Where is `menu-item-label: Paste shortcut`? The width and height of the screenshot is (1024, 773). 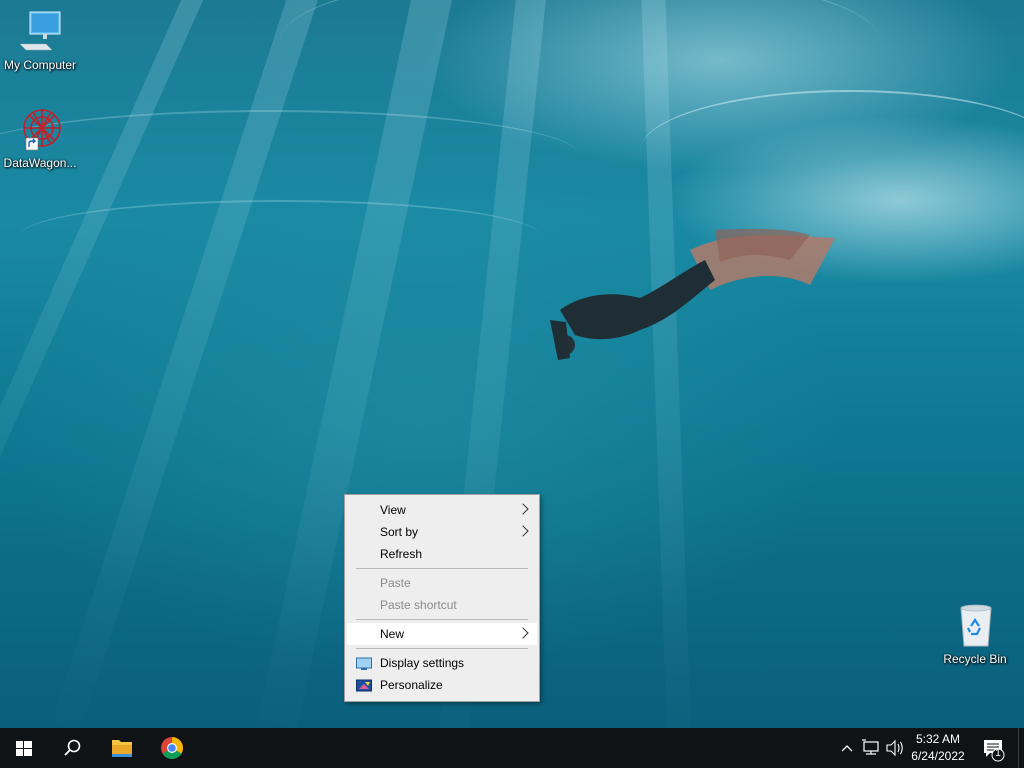 menu-item-label: Paste shortcut is located at coordinates (418, 605).